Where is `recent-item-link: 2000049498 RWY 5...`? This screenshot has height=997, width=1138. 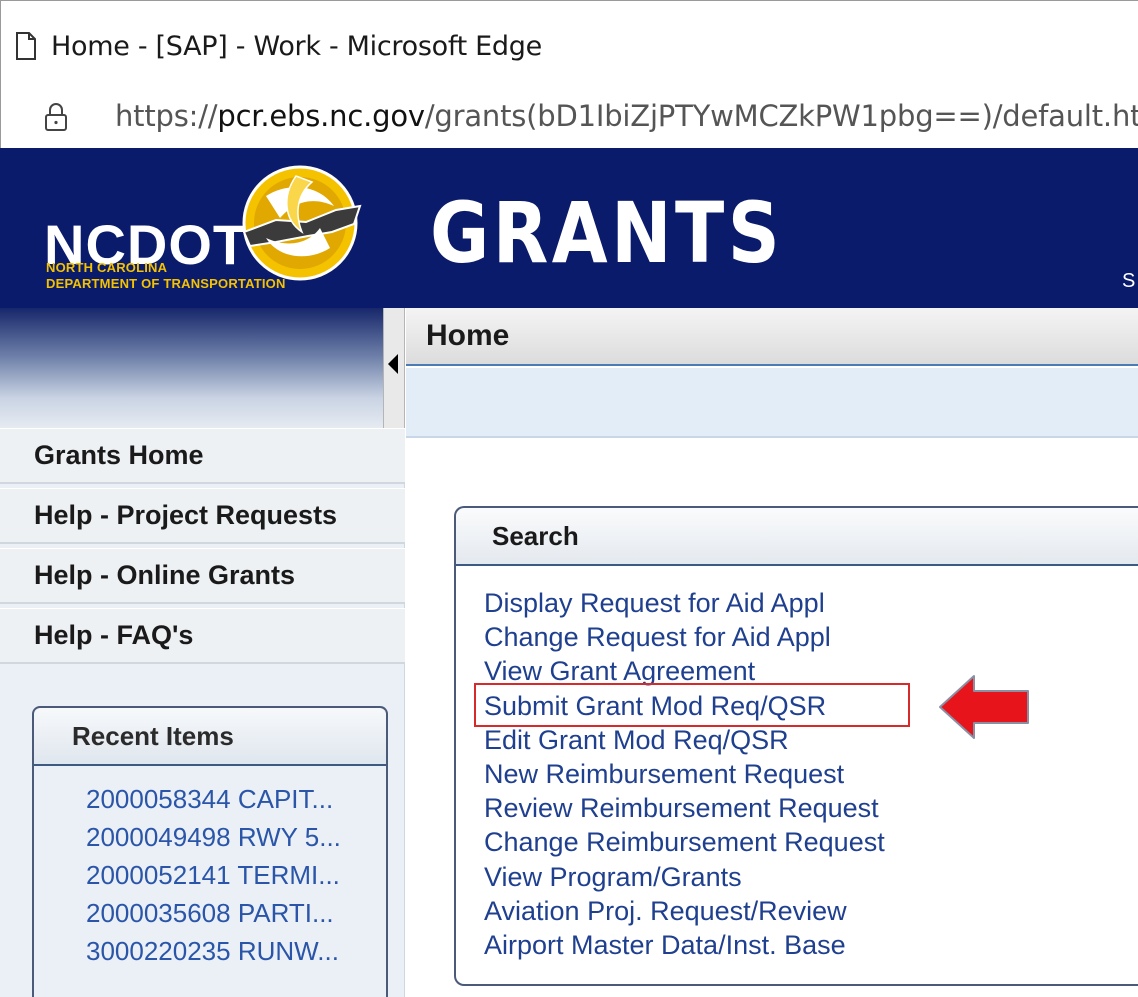 recent-item-link: 2000049498 RWY 5... is located at coordinates (213, 837).